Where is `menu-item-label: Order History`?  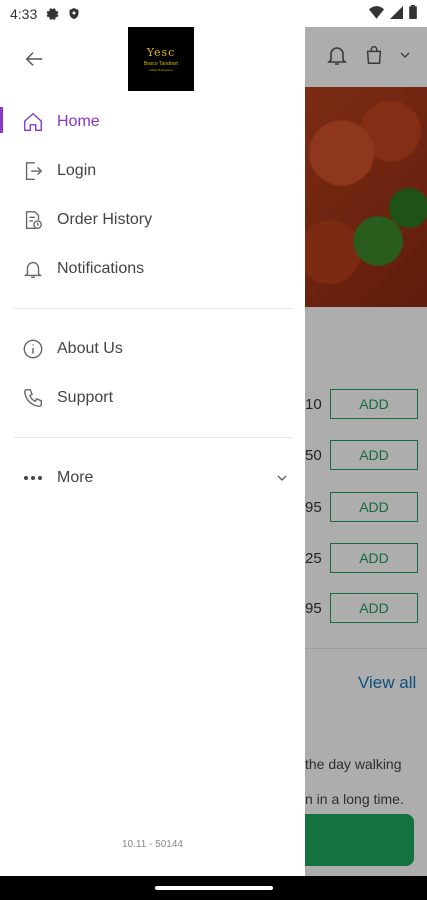 menu-item-label: Order History is located at coordinates (105, 219).